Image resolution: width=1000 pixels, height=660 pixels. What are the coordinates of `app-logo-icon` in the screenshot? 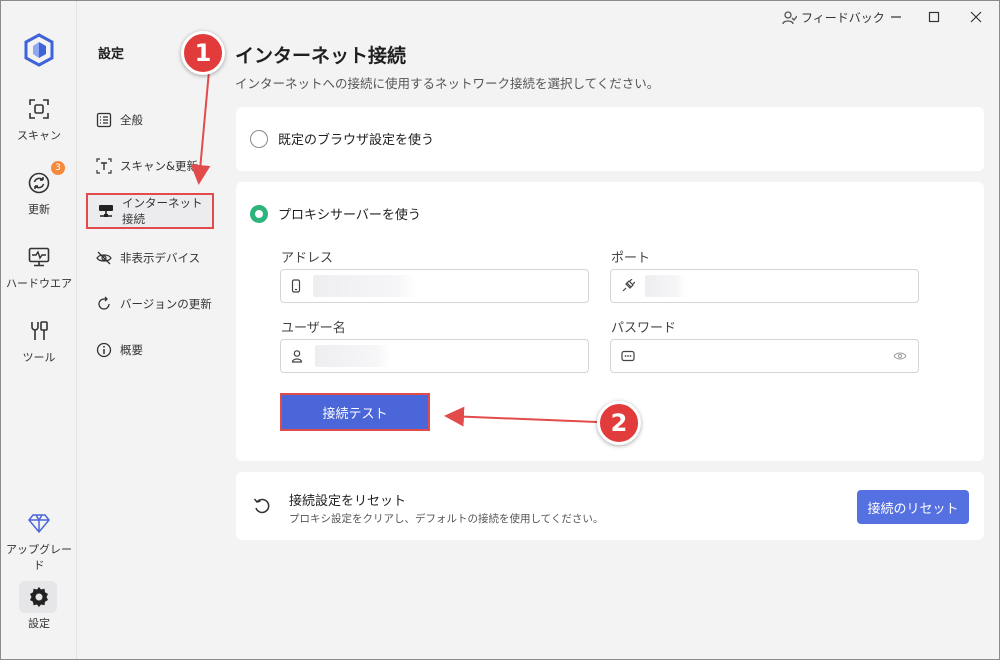 It's located at (39, 50).